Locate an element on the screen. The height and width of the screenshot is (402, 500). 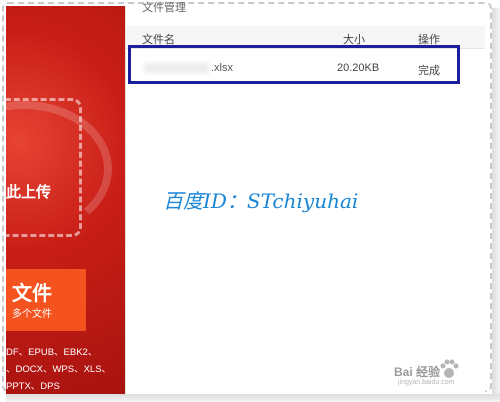
file-manager-title: 文件管理 is located at coordinates (164, 8).